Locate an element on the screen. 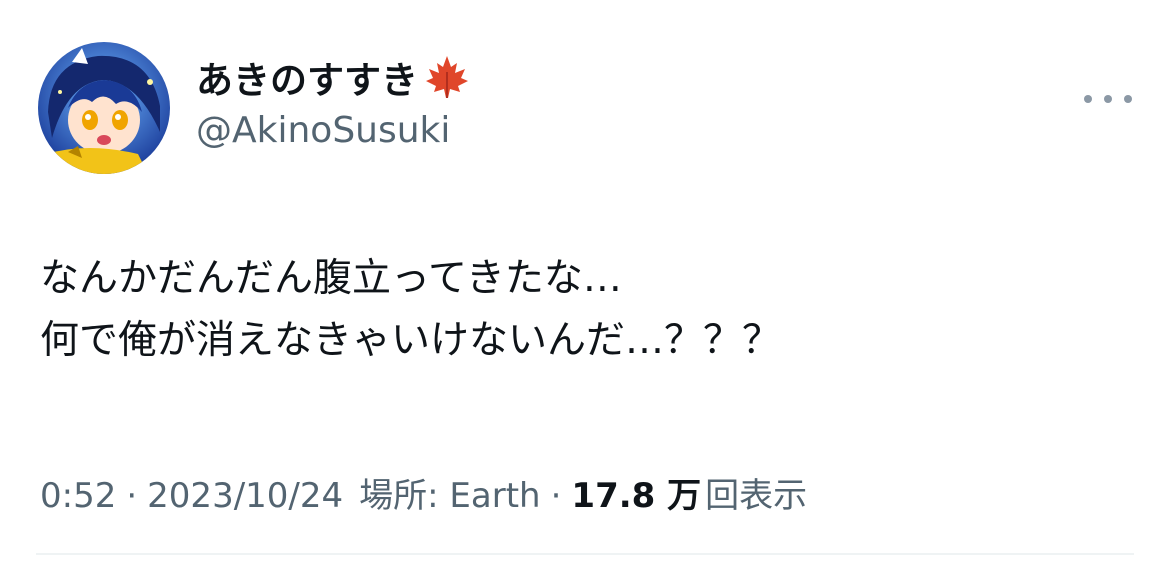 Image resolution: width=1170 pixels, height=568 pixels. maple-leaf-icon is located at coordinates (447, 77).